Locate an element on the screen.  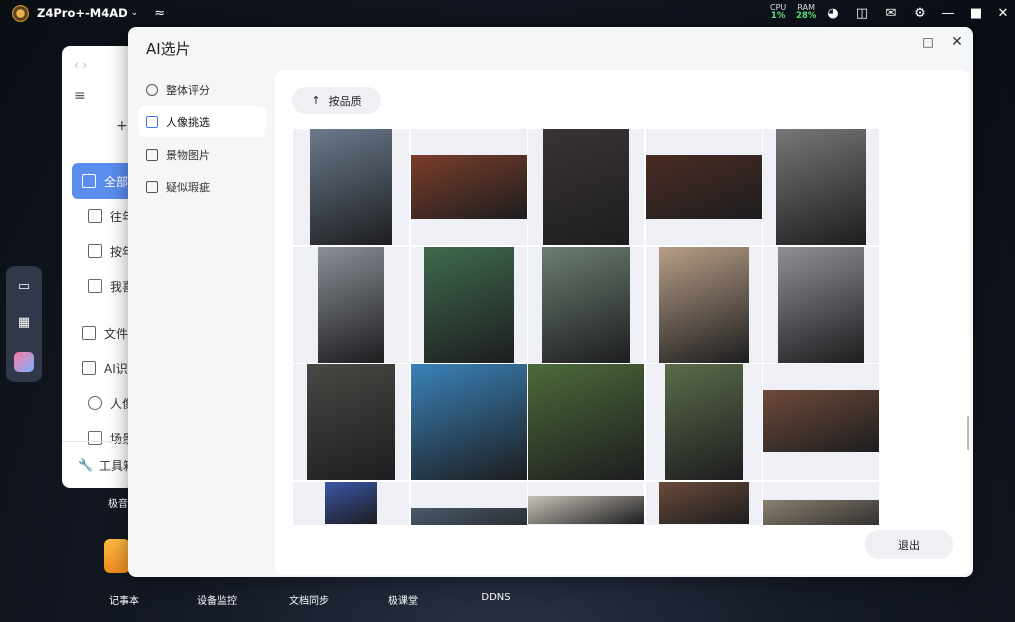
wrench-icon: 🔧 is located at coordinates (85, 465).